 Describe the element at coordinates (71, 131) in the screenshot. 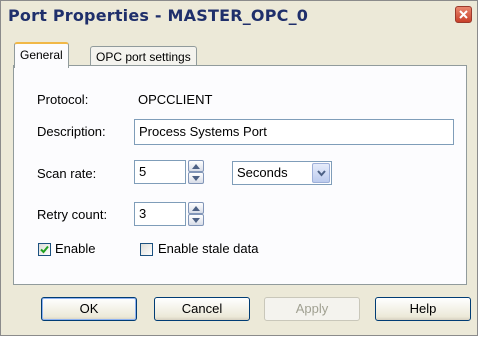

I see `description-label: Description:` at that location.